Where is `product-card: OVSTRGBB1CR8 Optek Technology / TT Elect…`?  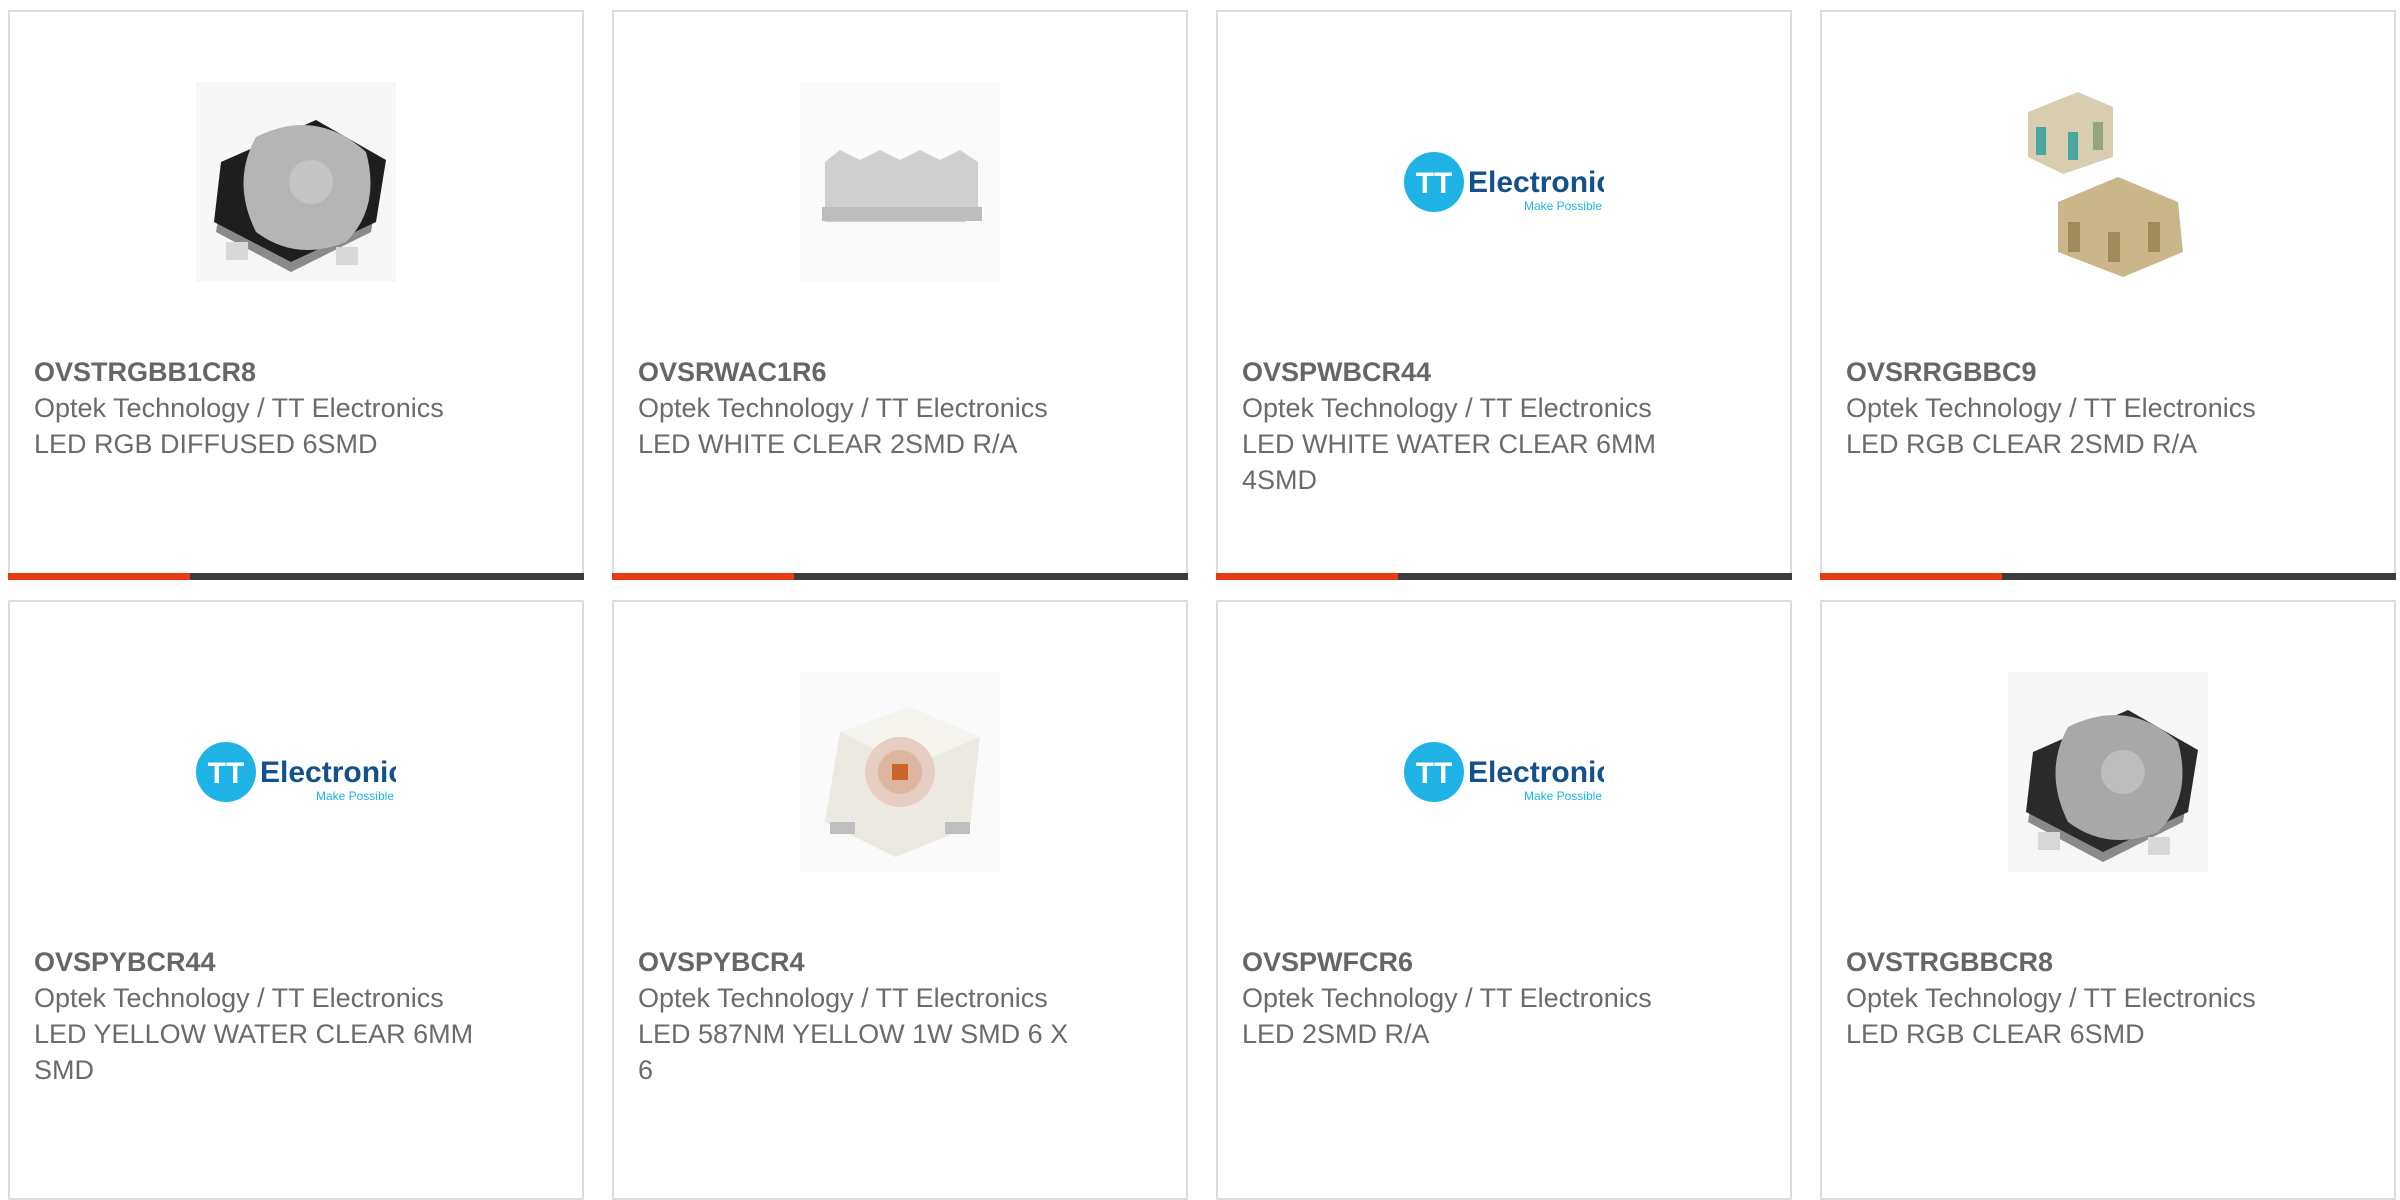
product-card: OVSTRGBB1CR8 Optek Technology / TT Elect… is located at coordinates (296, 295).